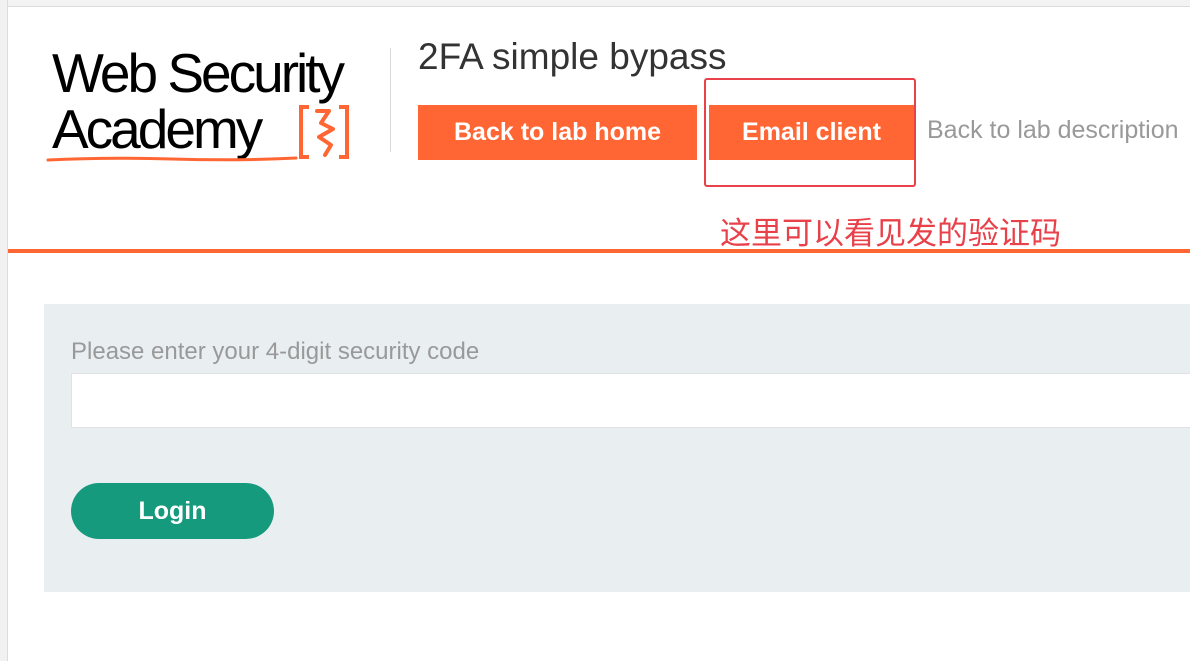 This screenshot has height=661, width=1190. What do you see at coordinates (172, 511) in the screenshot?
I see `login-button: Login` at bounding box center [172, 511].